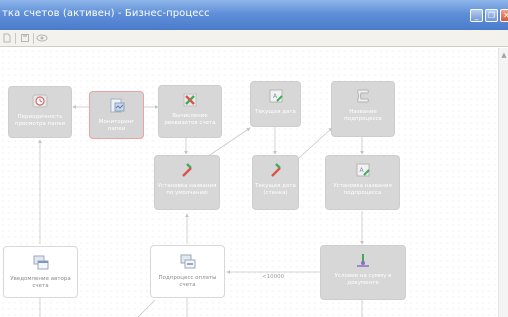 The width and height of the screenshot is (508, 317). What do you see at coordinates (276, 96) in the screenshot?
I see `calendar-icon: A` at bounding box center [276, 96].